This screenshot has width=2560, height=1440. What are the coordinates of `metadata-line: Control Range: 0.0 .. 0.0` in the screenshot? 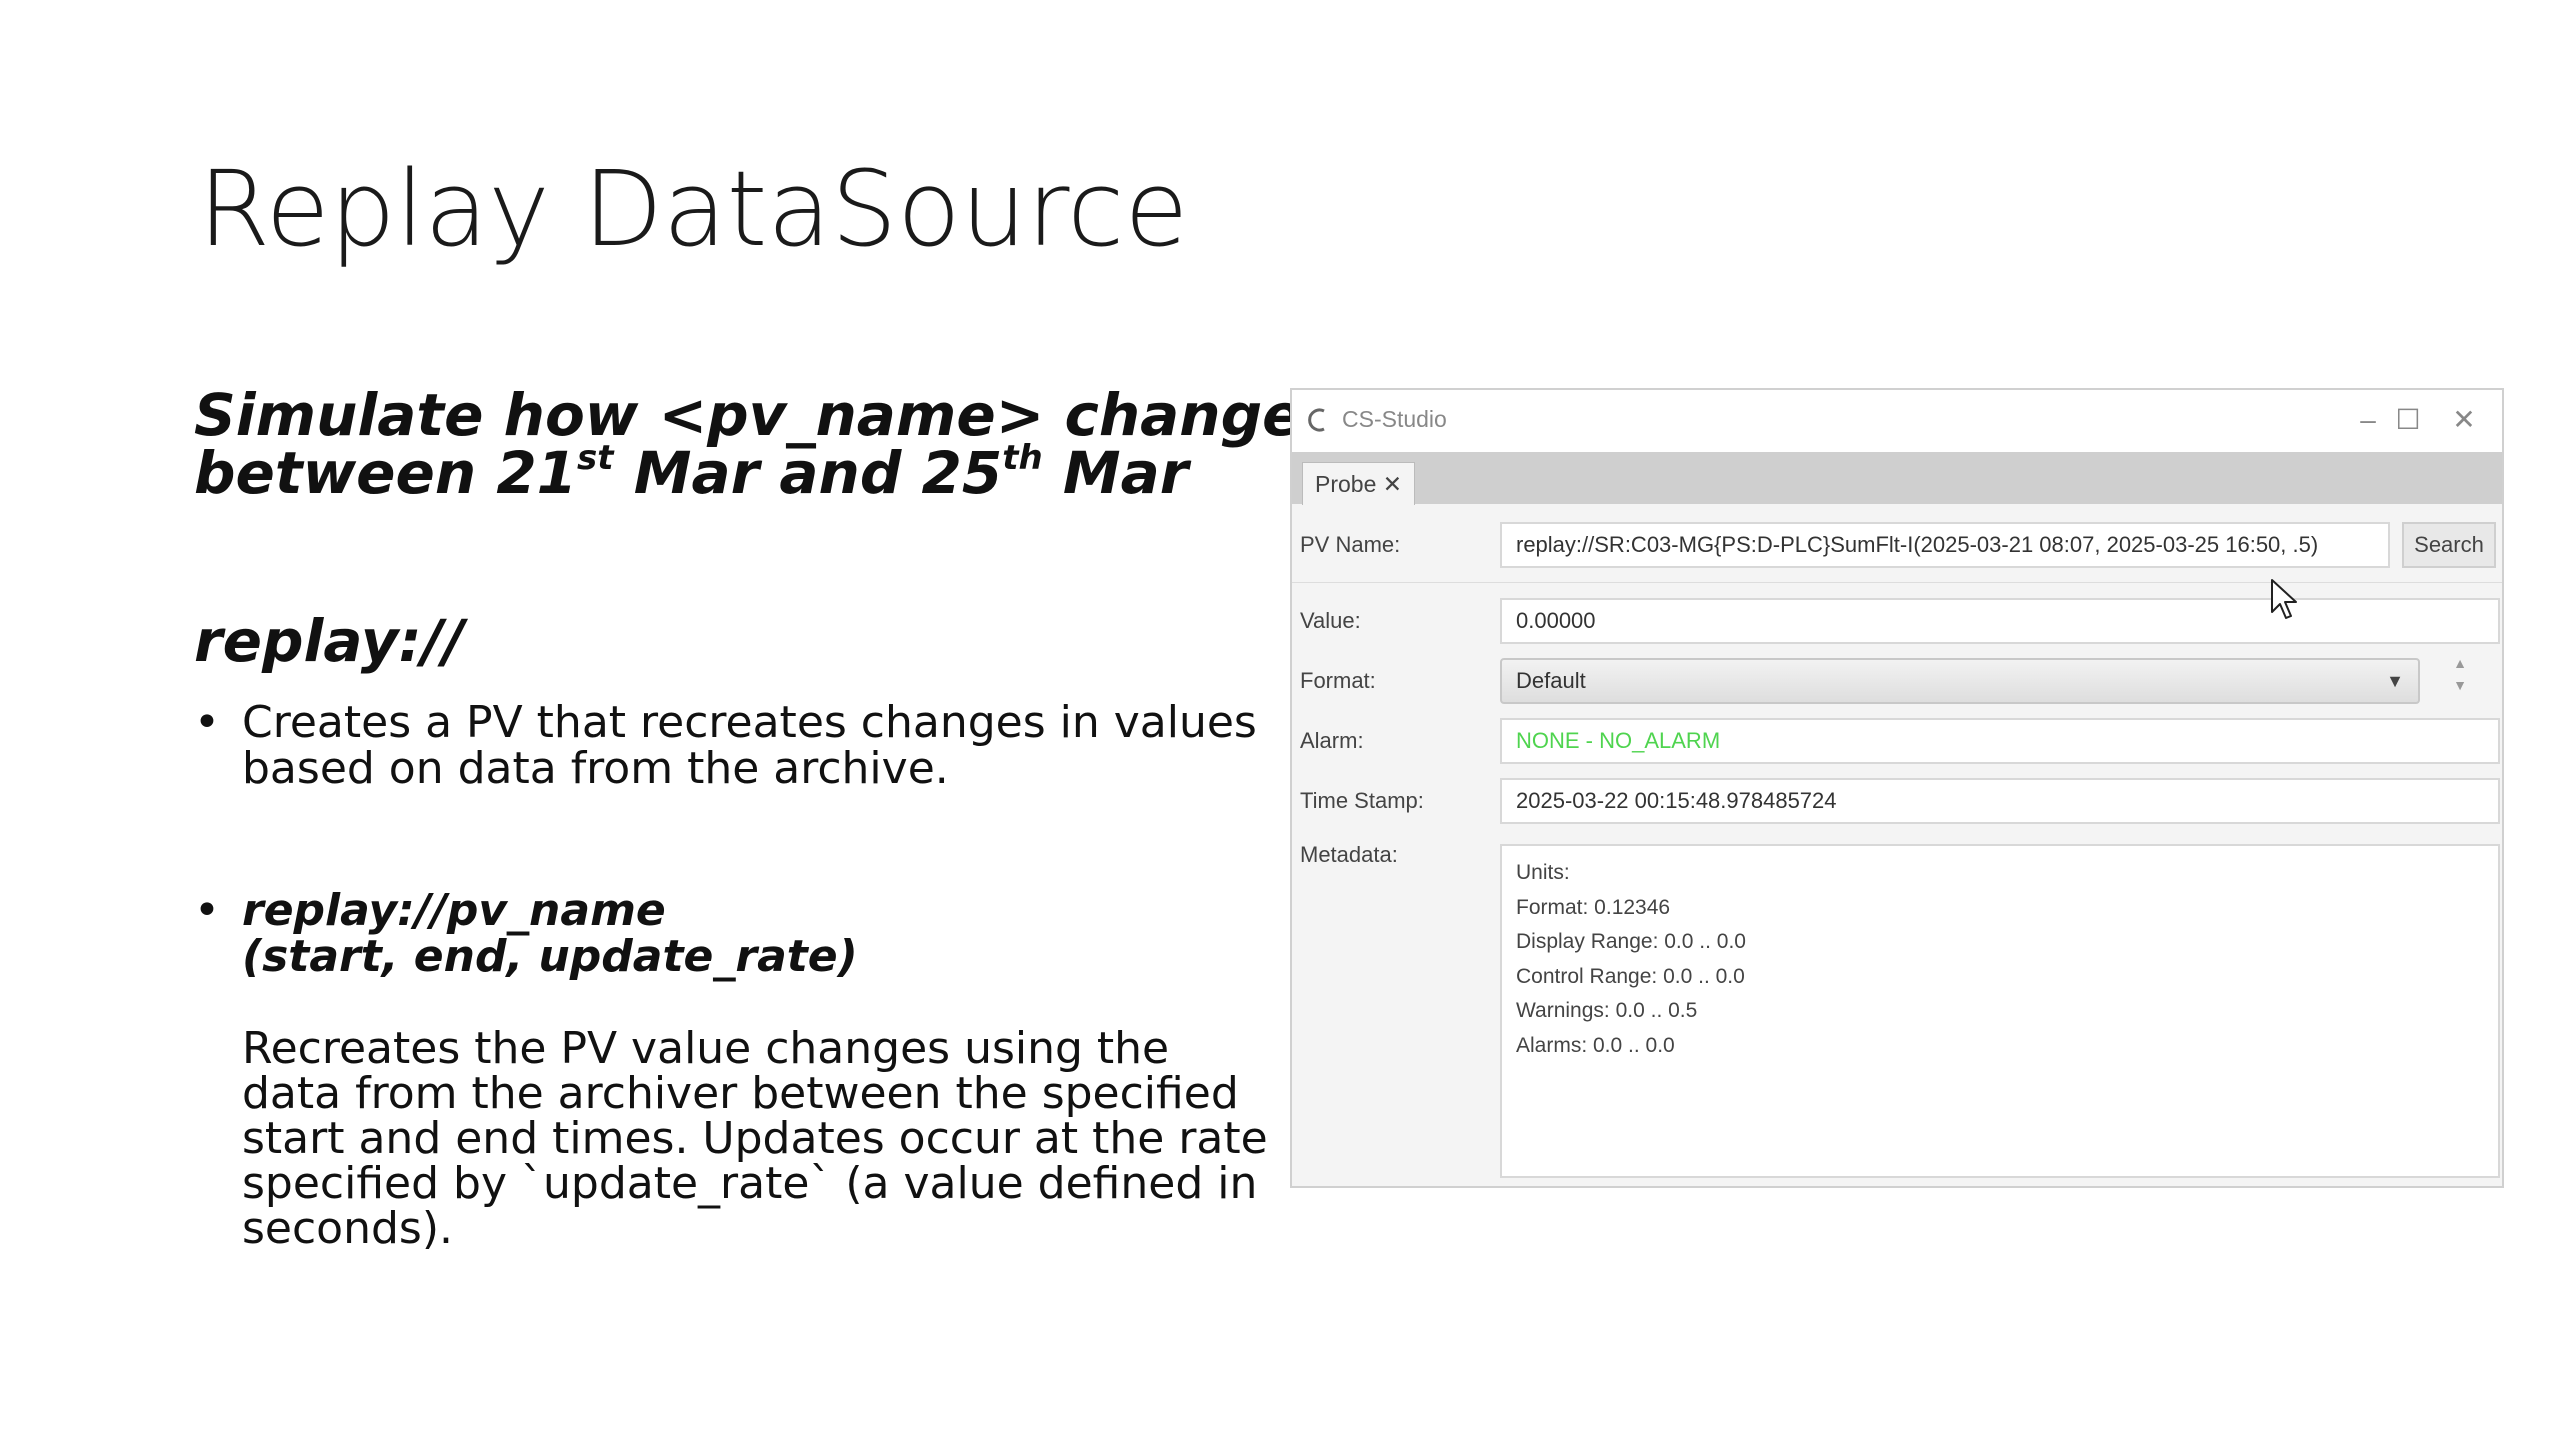 It's located at (1630, 976).